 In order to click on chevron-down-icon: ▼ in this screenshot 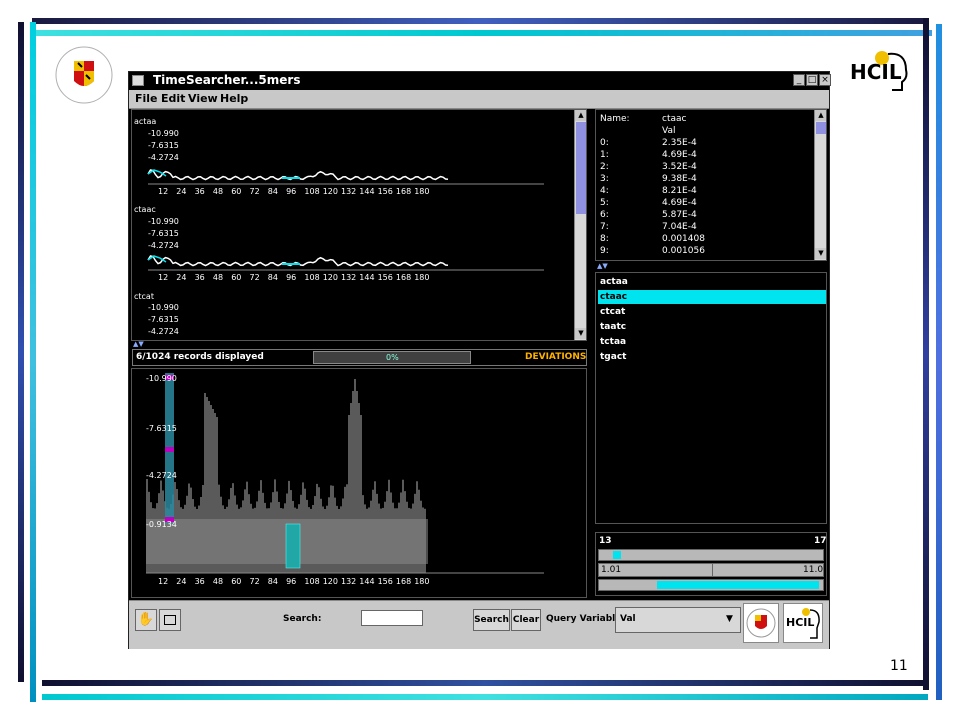, I will do `click(729, 619)`.